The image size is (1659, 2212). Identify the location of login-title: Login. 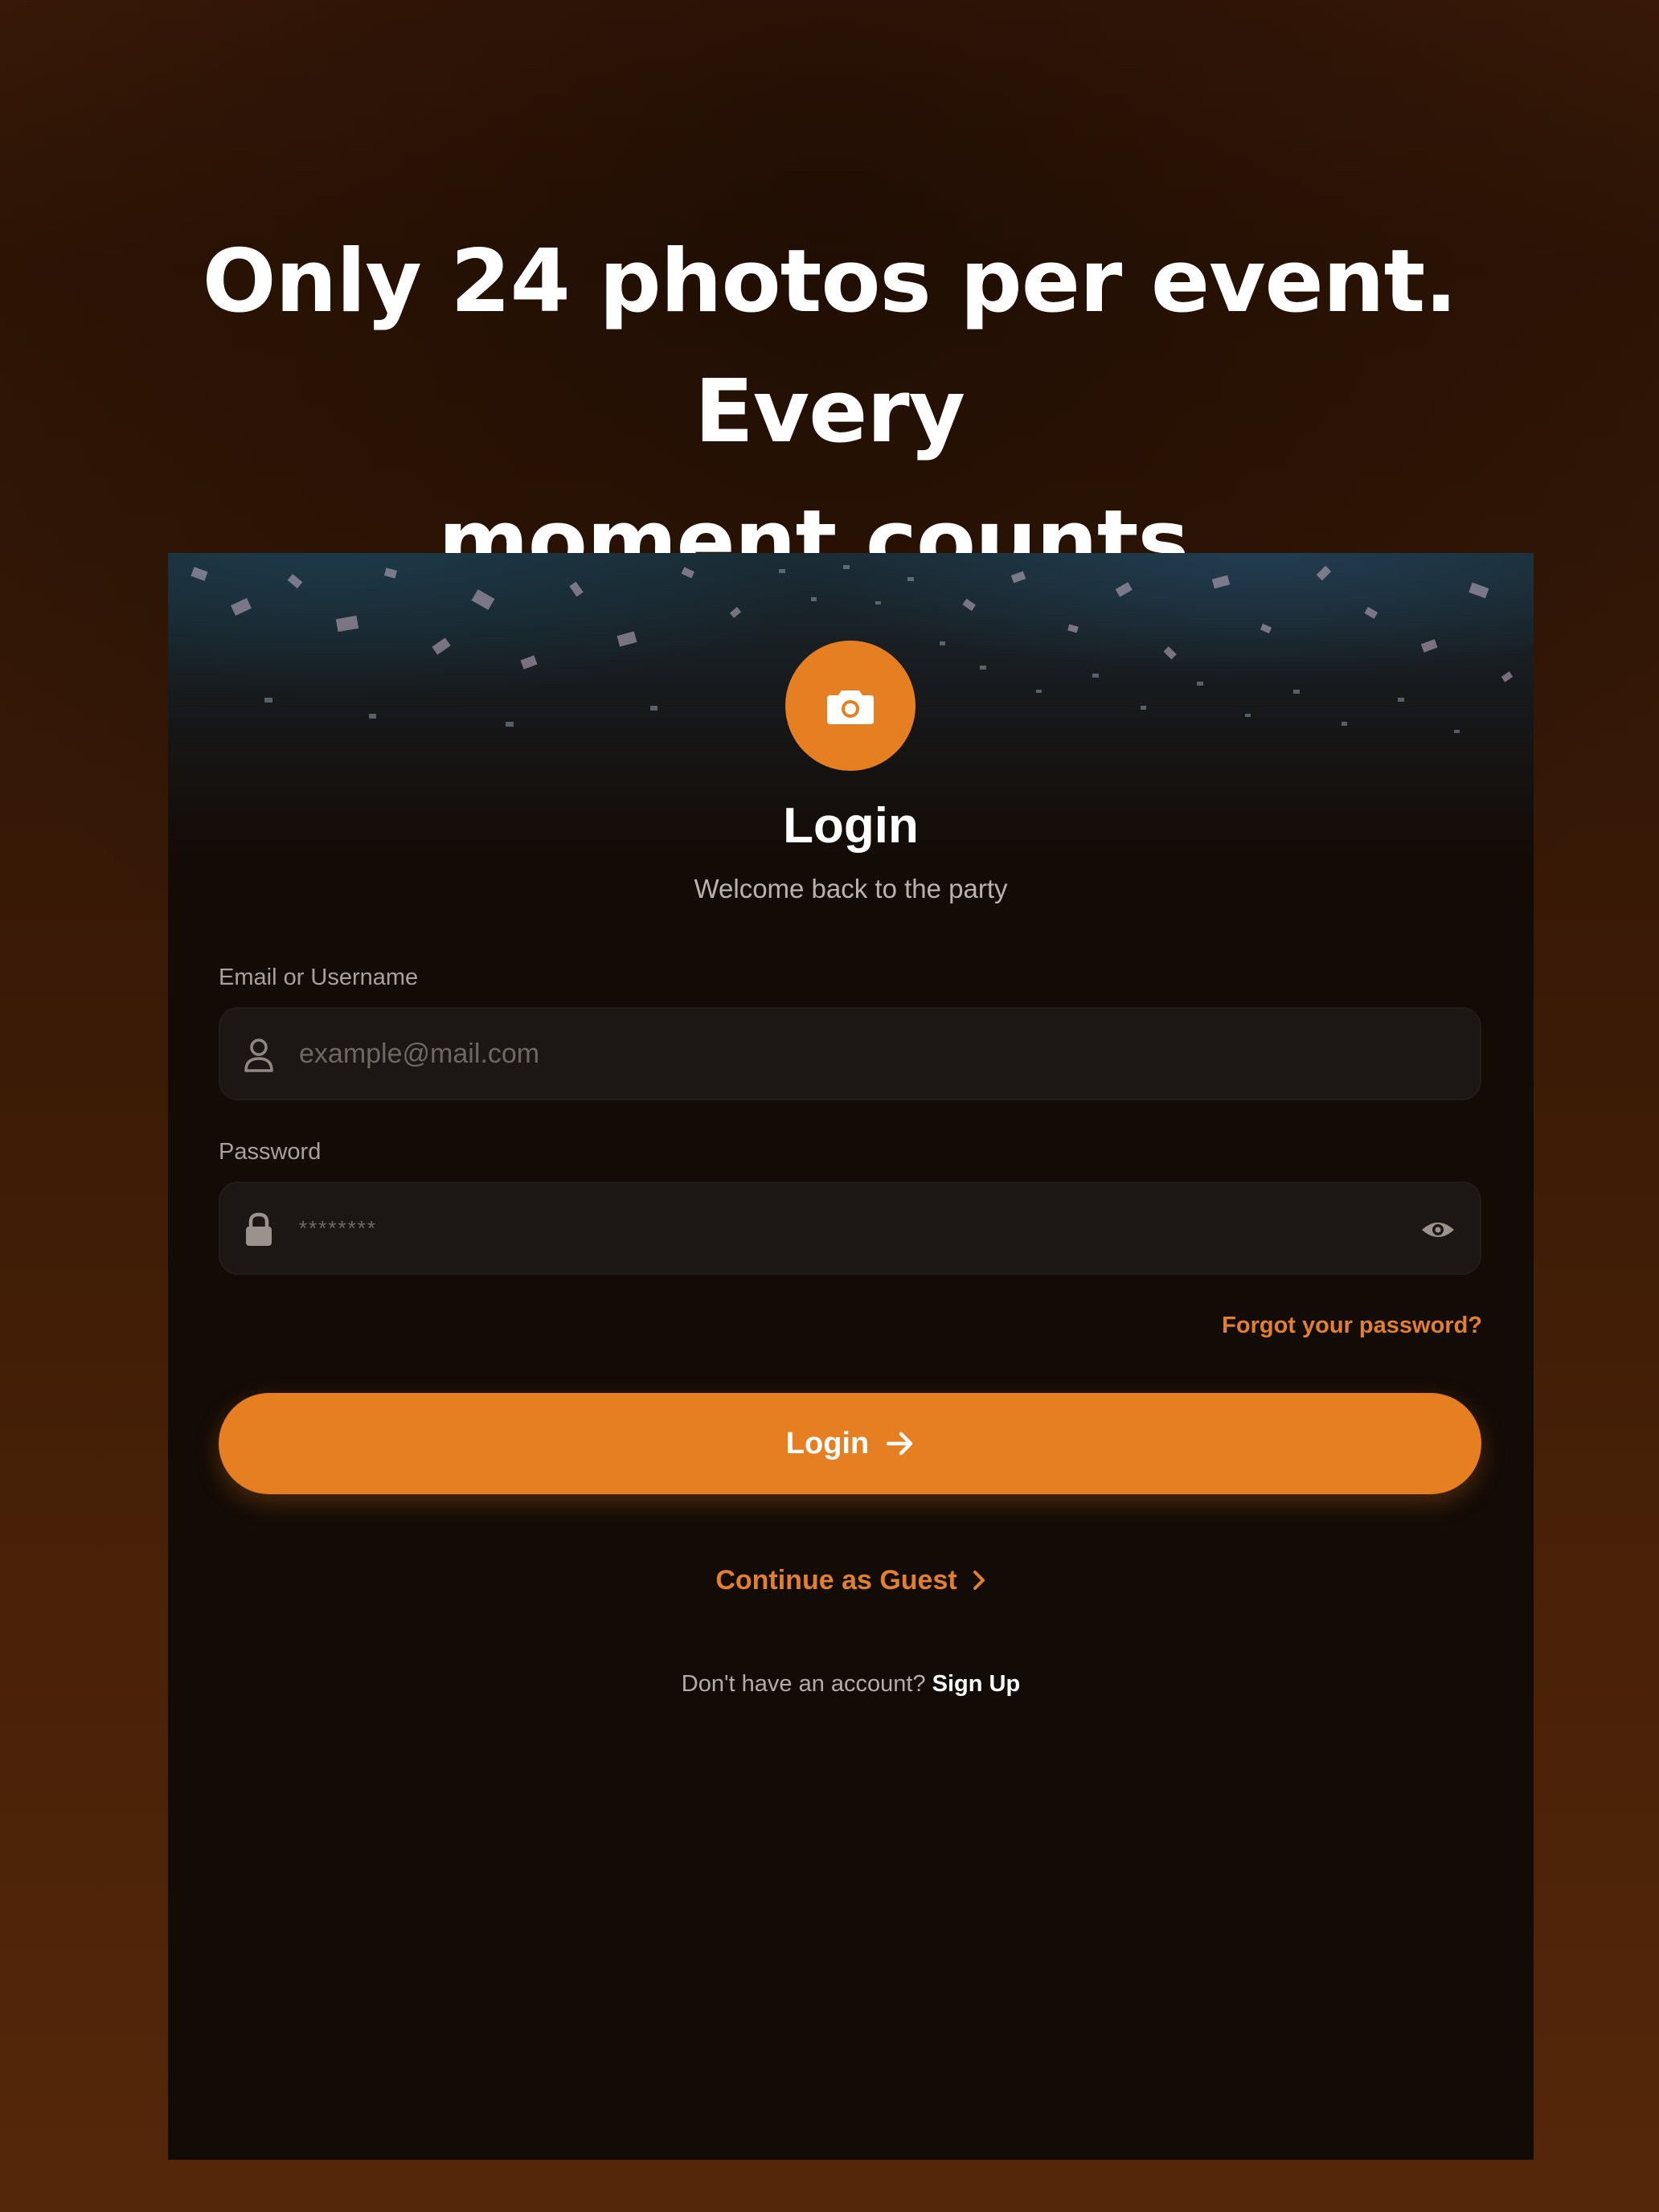
(851, 826).